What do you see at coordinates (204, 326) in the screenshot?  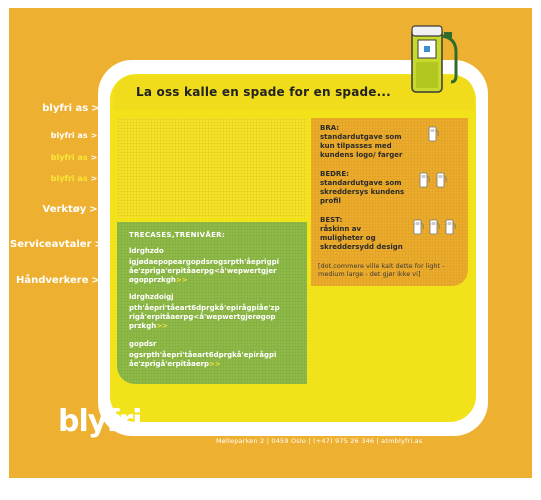 I see `info-line: przkgh>>` at bounding box center [204, 326].